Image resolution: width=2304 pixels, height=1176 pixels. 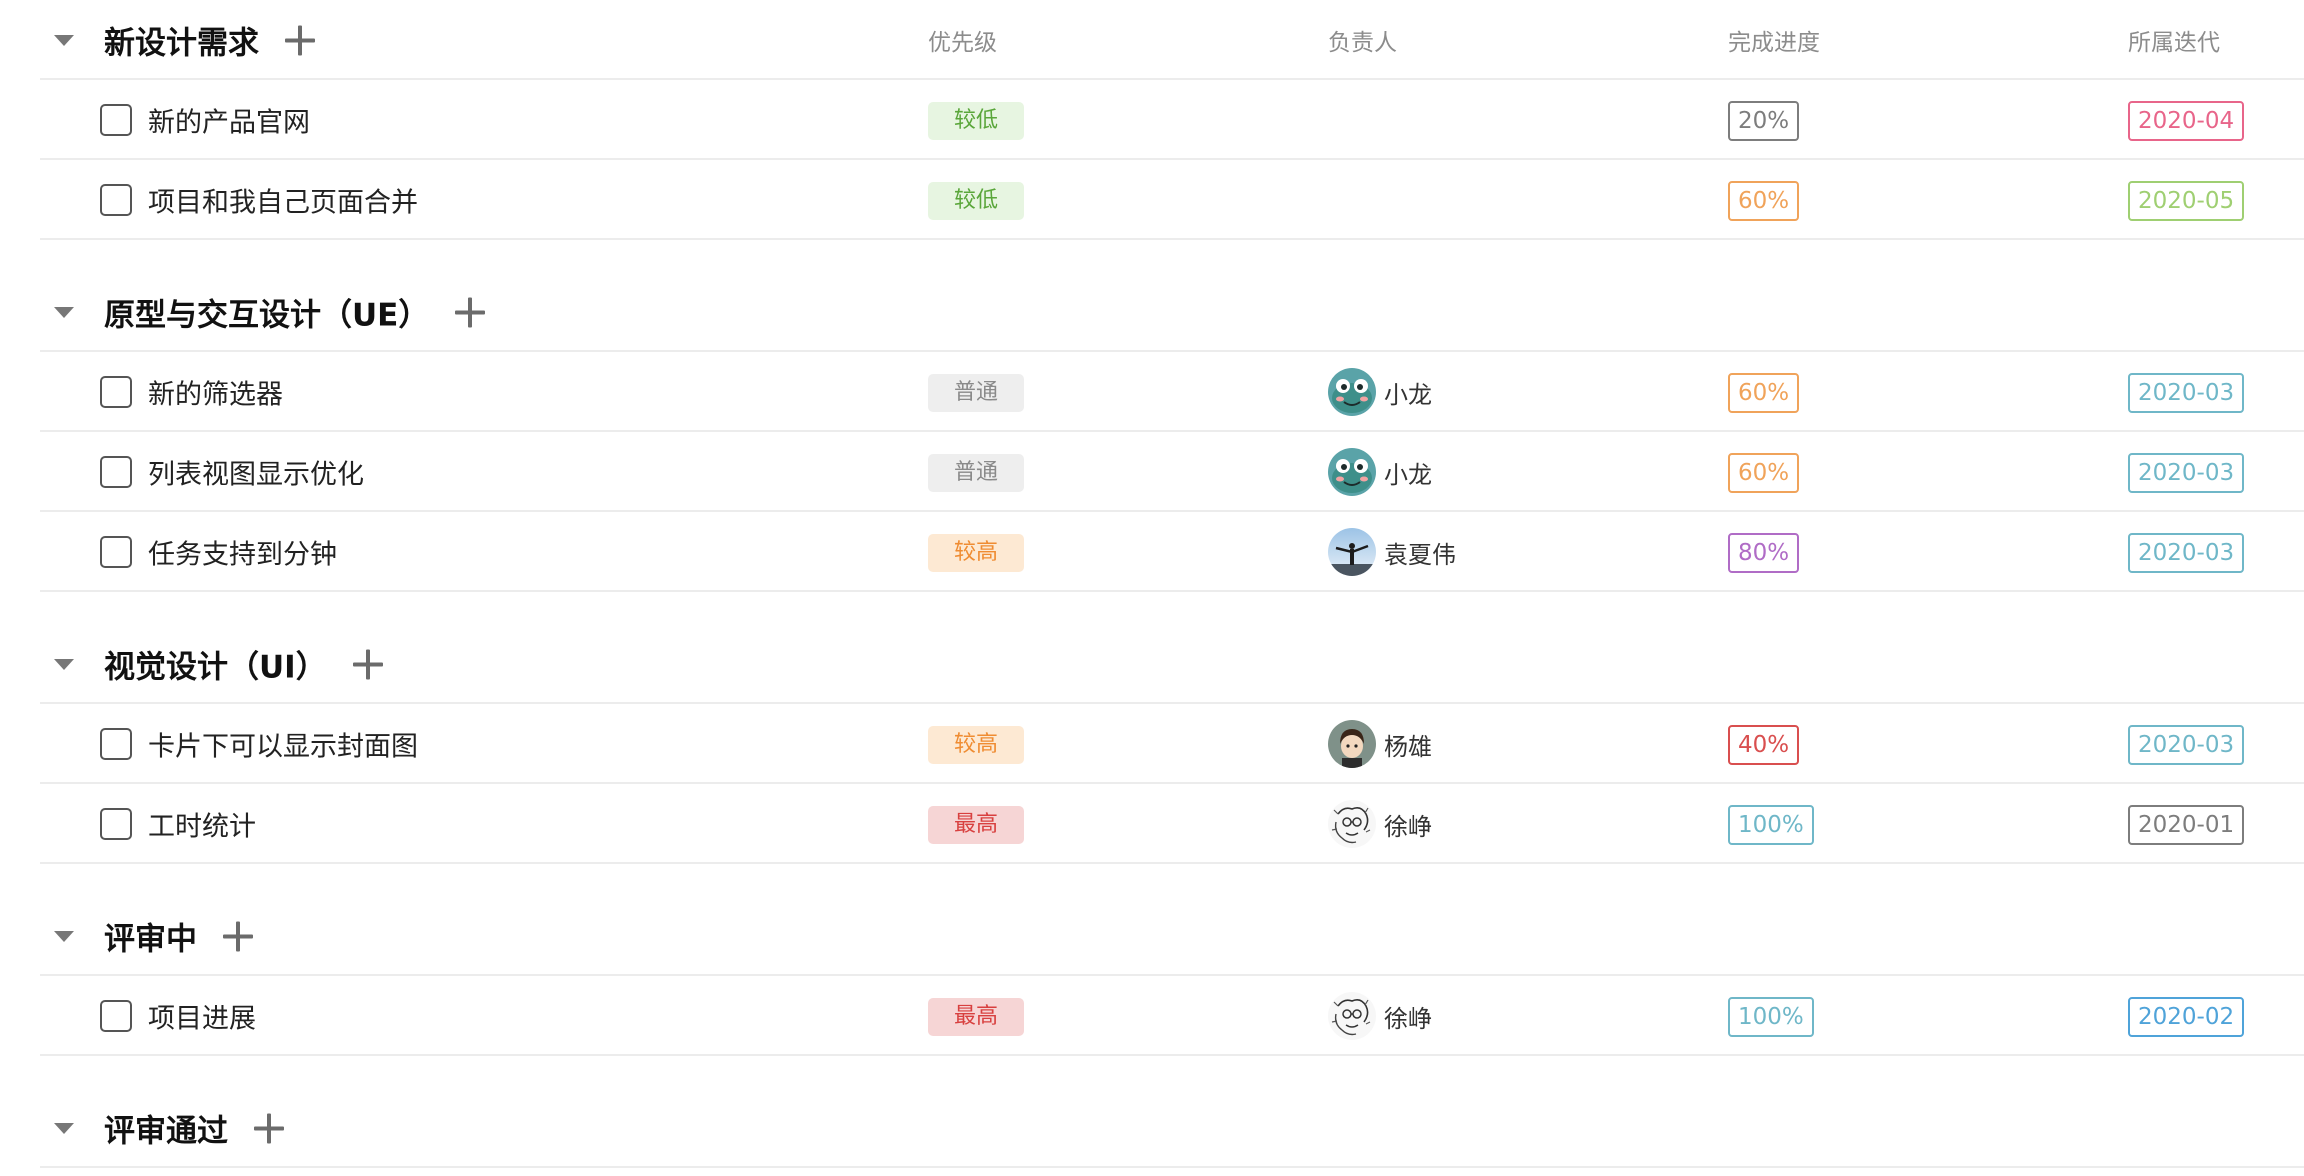 I want to click on group-title-text: 视觉设计（UI）, so click(x=215, y=667).